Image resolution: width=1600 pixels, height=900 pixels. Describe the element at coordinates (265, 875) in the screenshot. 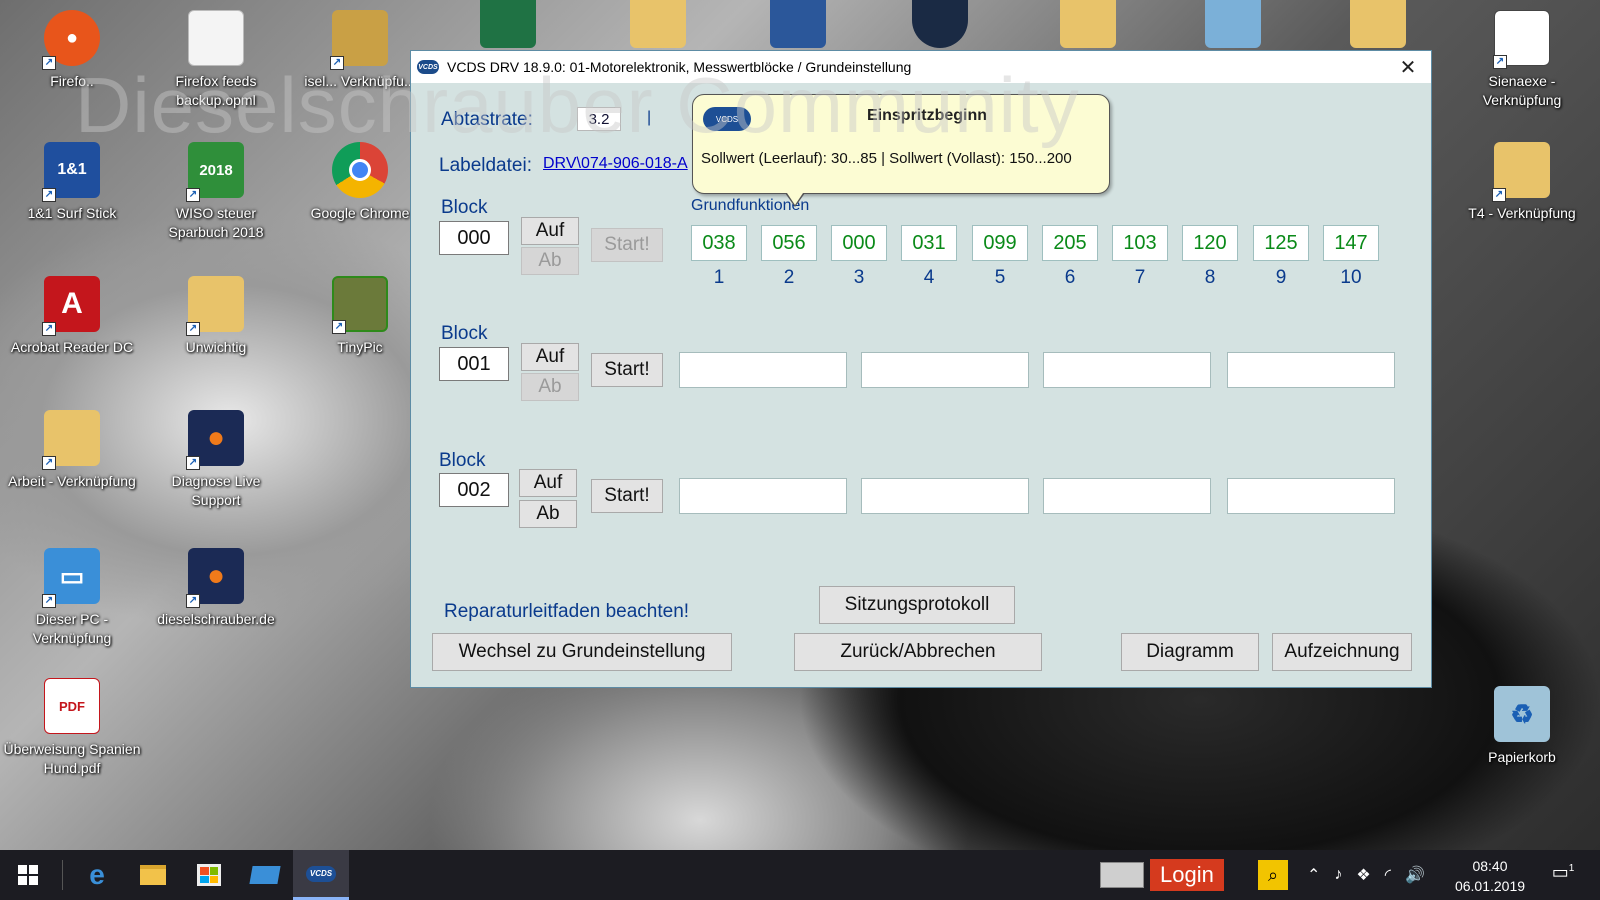

I see `desktop-app-icon` at that location.